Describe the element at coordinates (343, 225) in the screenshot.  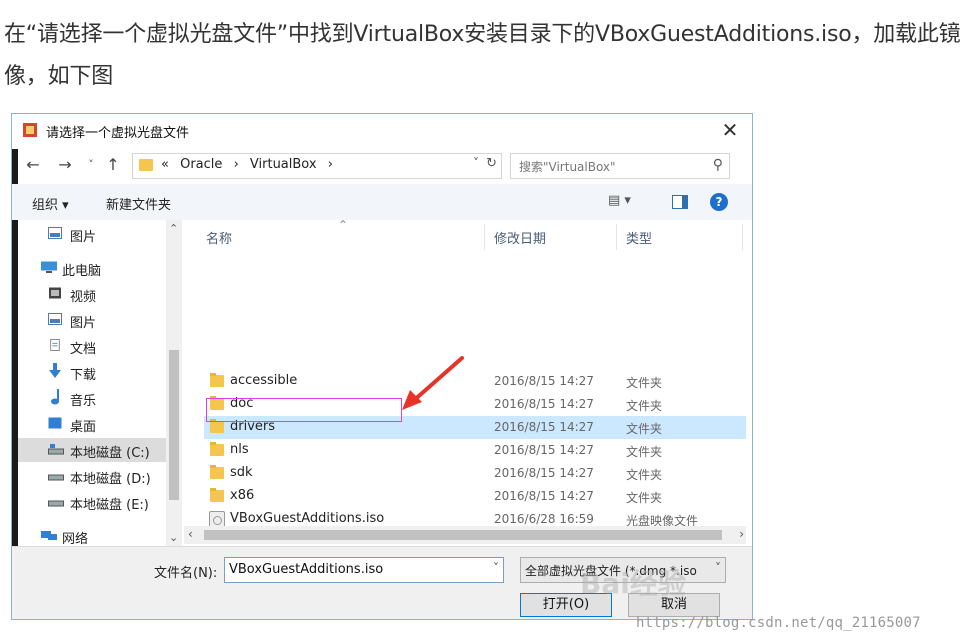
I see `sort-caret-icon: ⌃` at that location.